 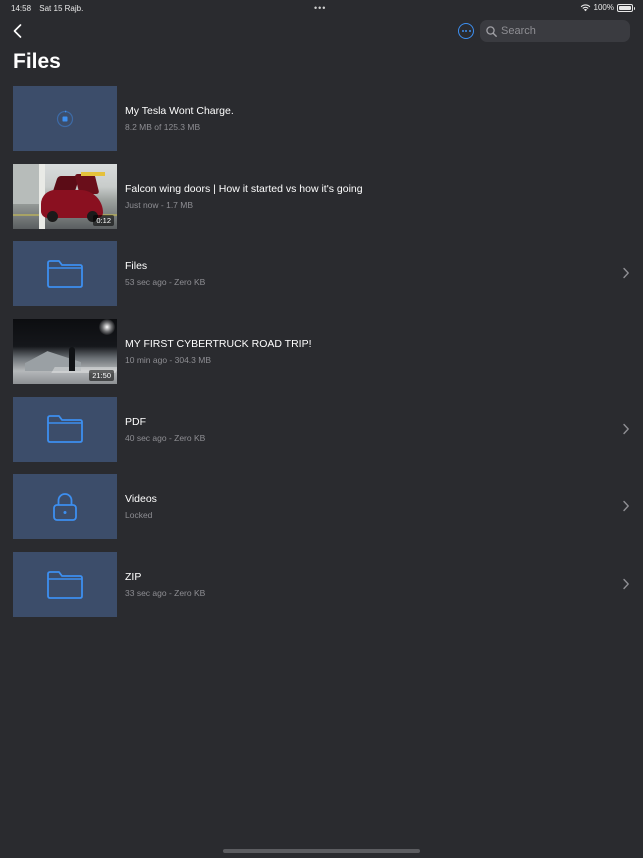 What do you see at coordinates (491, 31) in the screenshot?
I see `search-icon` at bounding box center [491, 31].